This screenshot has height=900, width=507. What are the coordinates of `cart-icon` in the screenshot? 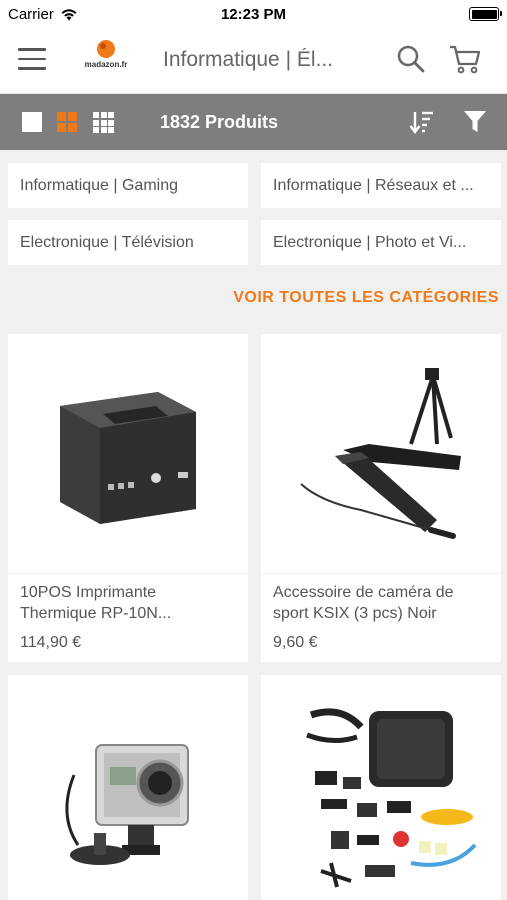 It's located at (465, 59).